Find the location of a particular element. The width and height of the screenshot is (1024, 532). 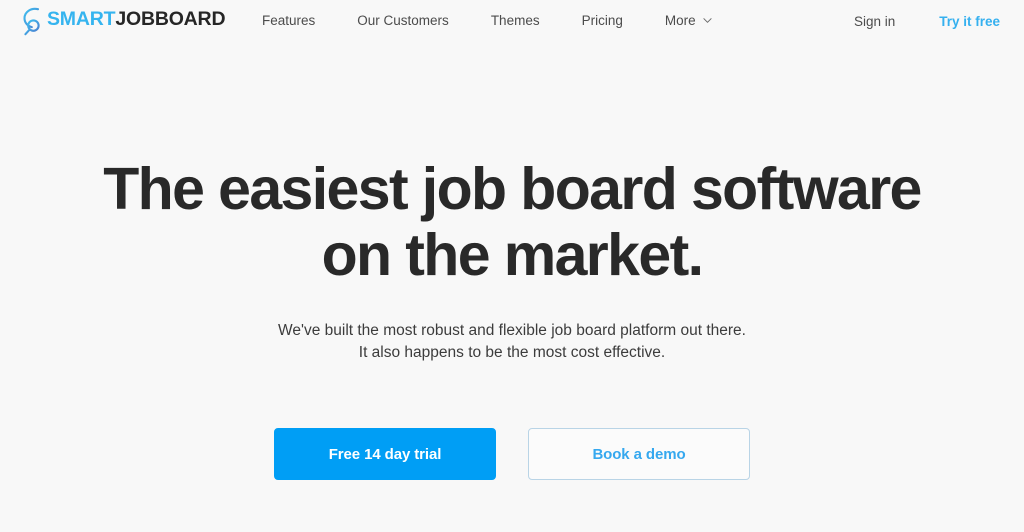

nav-item-label: Our Customers is located at coordinates (403, 21).